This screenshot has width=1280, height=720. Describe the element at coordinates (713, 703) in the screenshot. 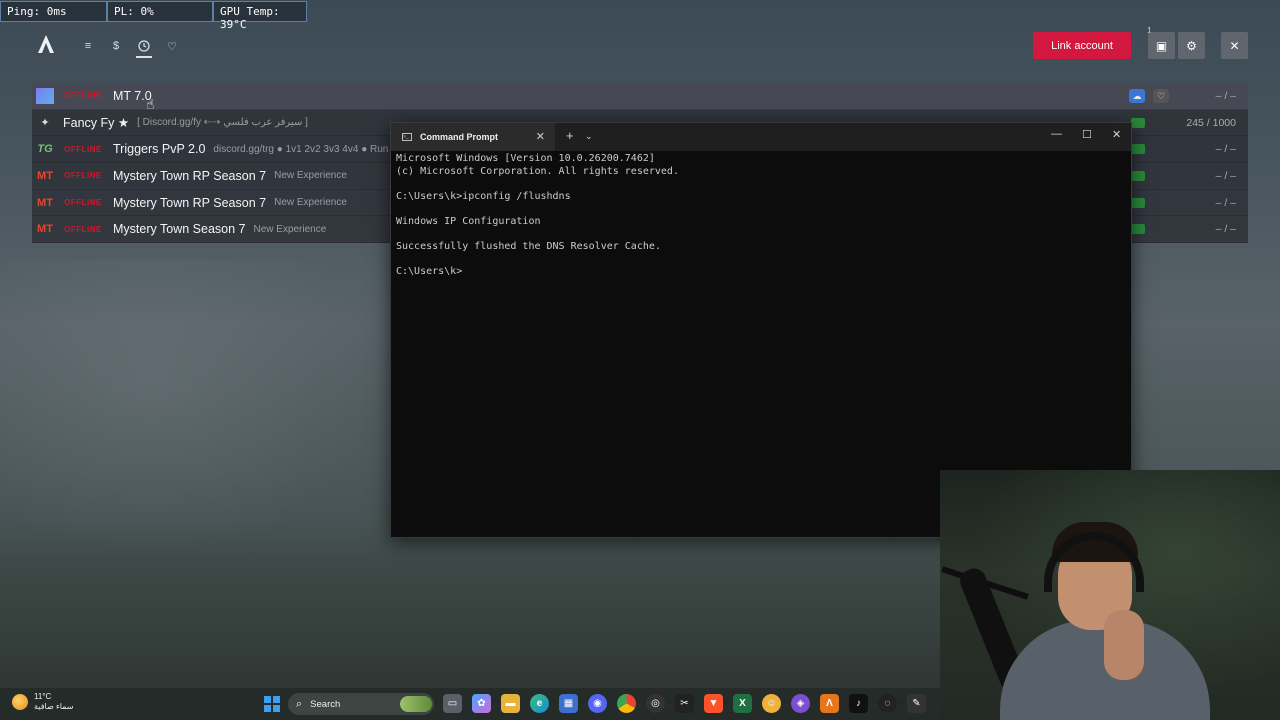

I see `brave-icon: ▼` at that location.